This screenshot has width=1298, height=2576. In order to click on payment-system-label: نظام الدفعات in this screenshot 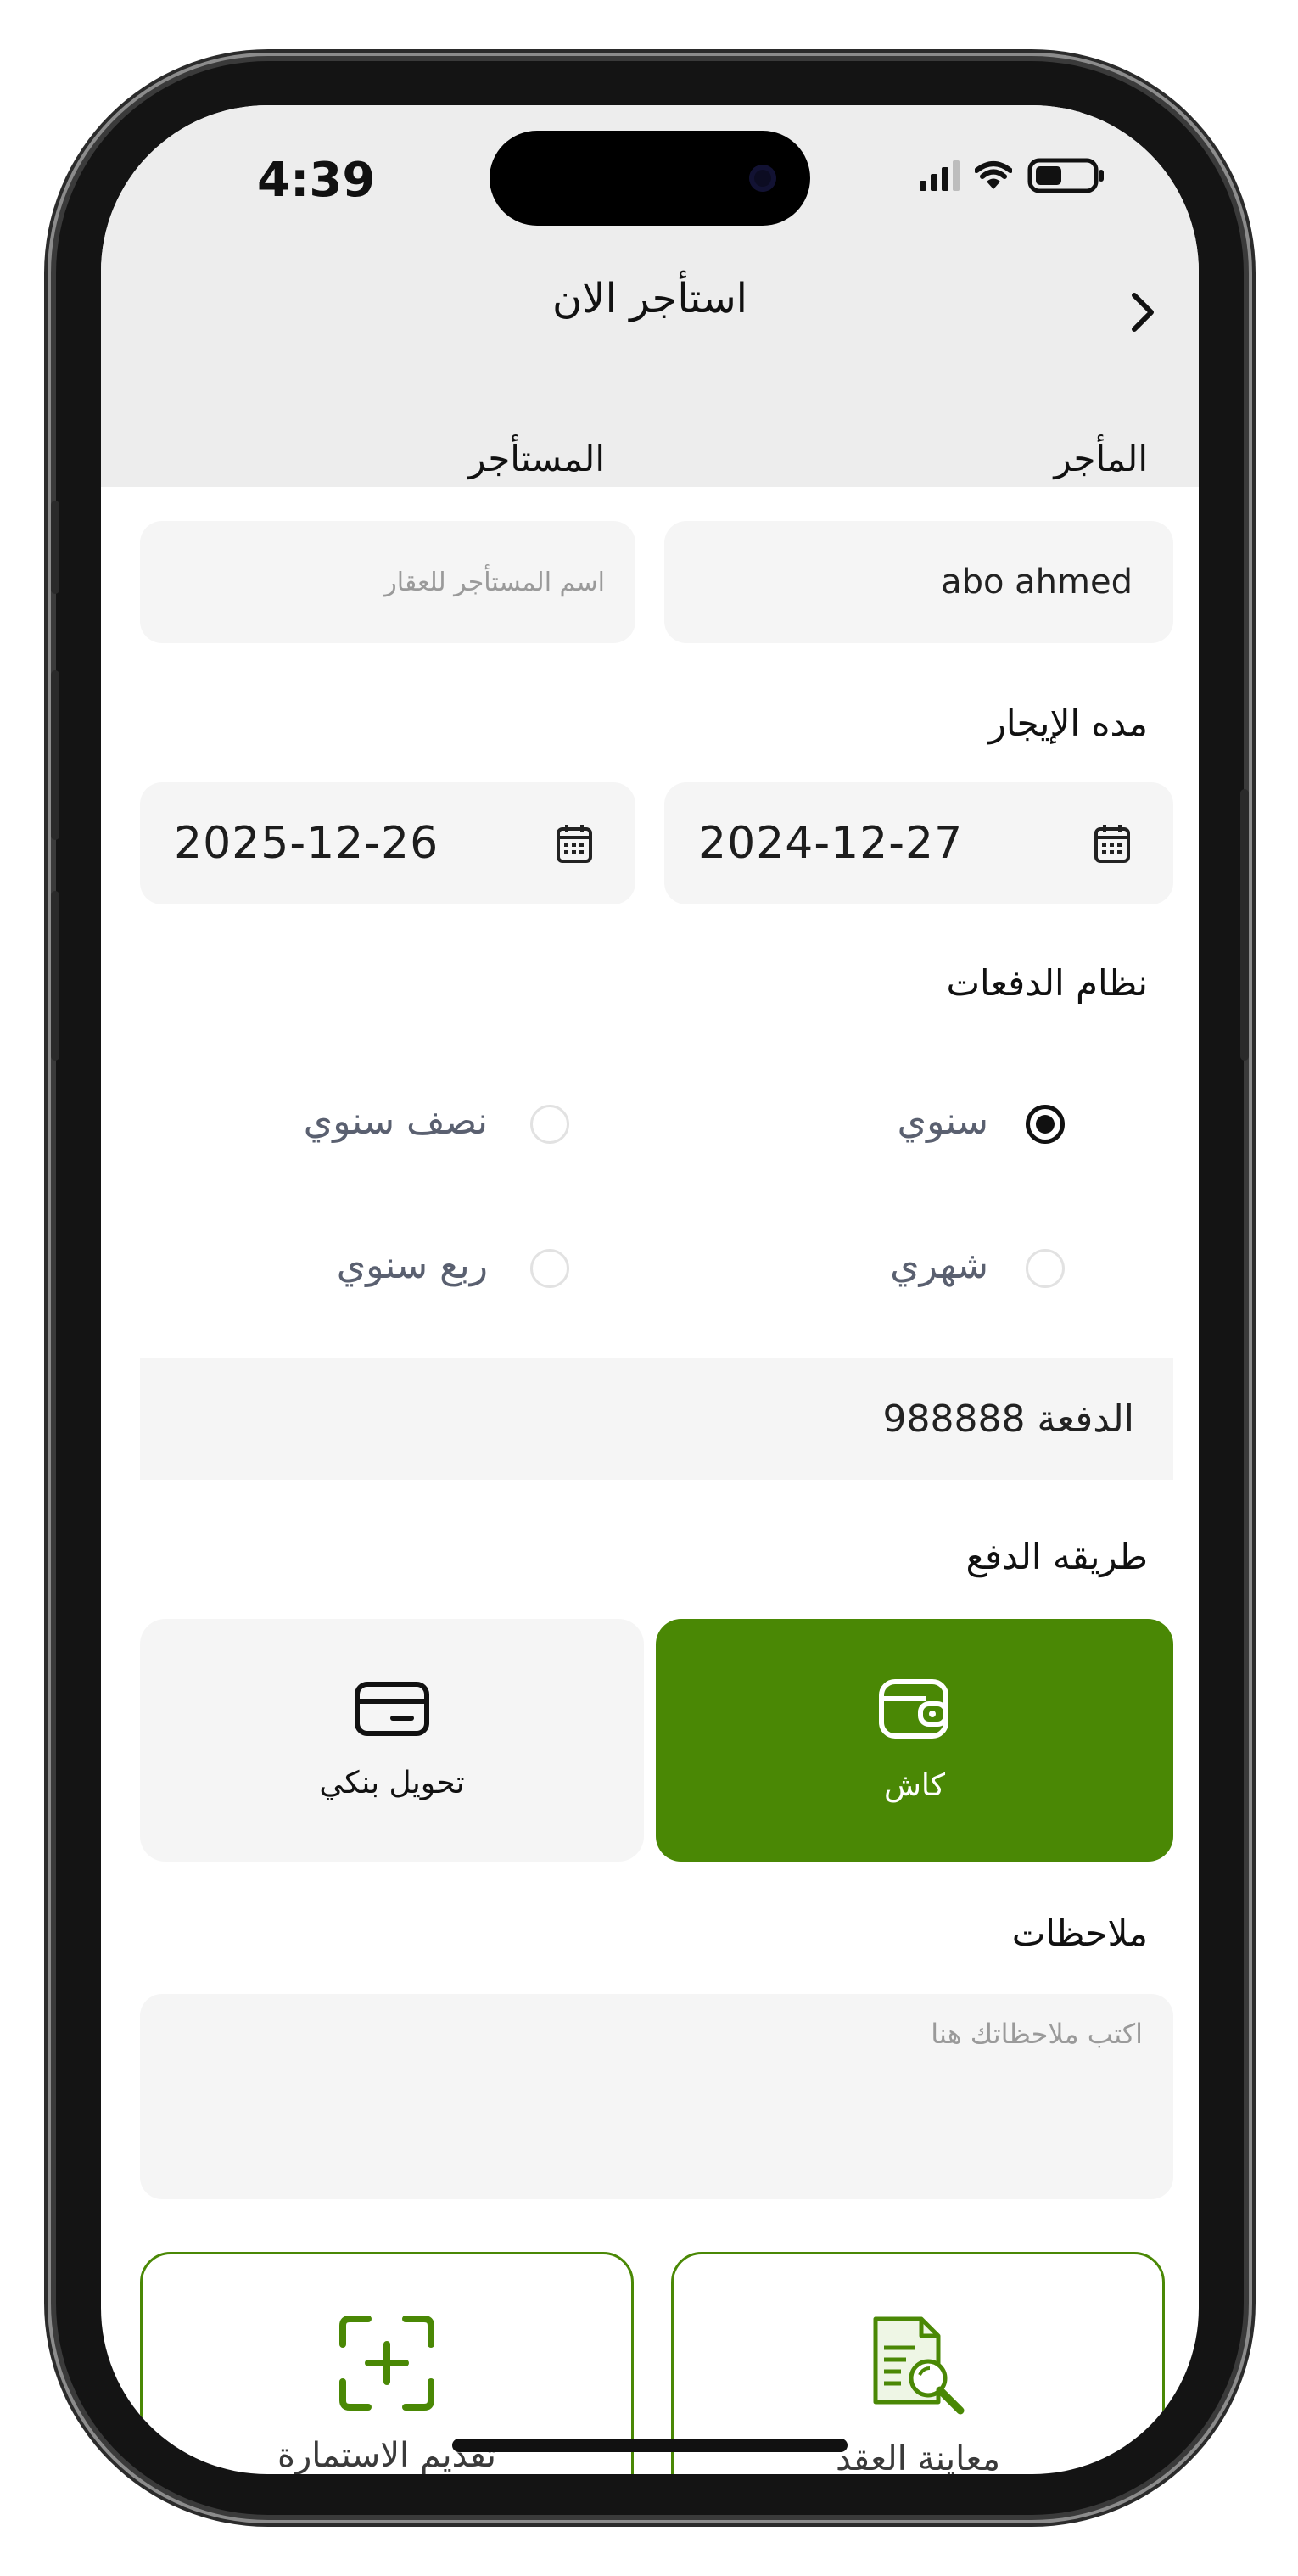, I will do `click(1047, 983)`.